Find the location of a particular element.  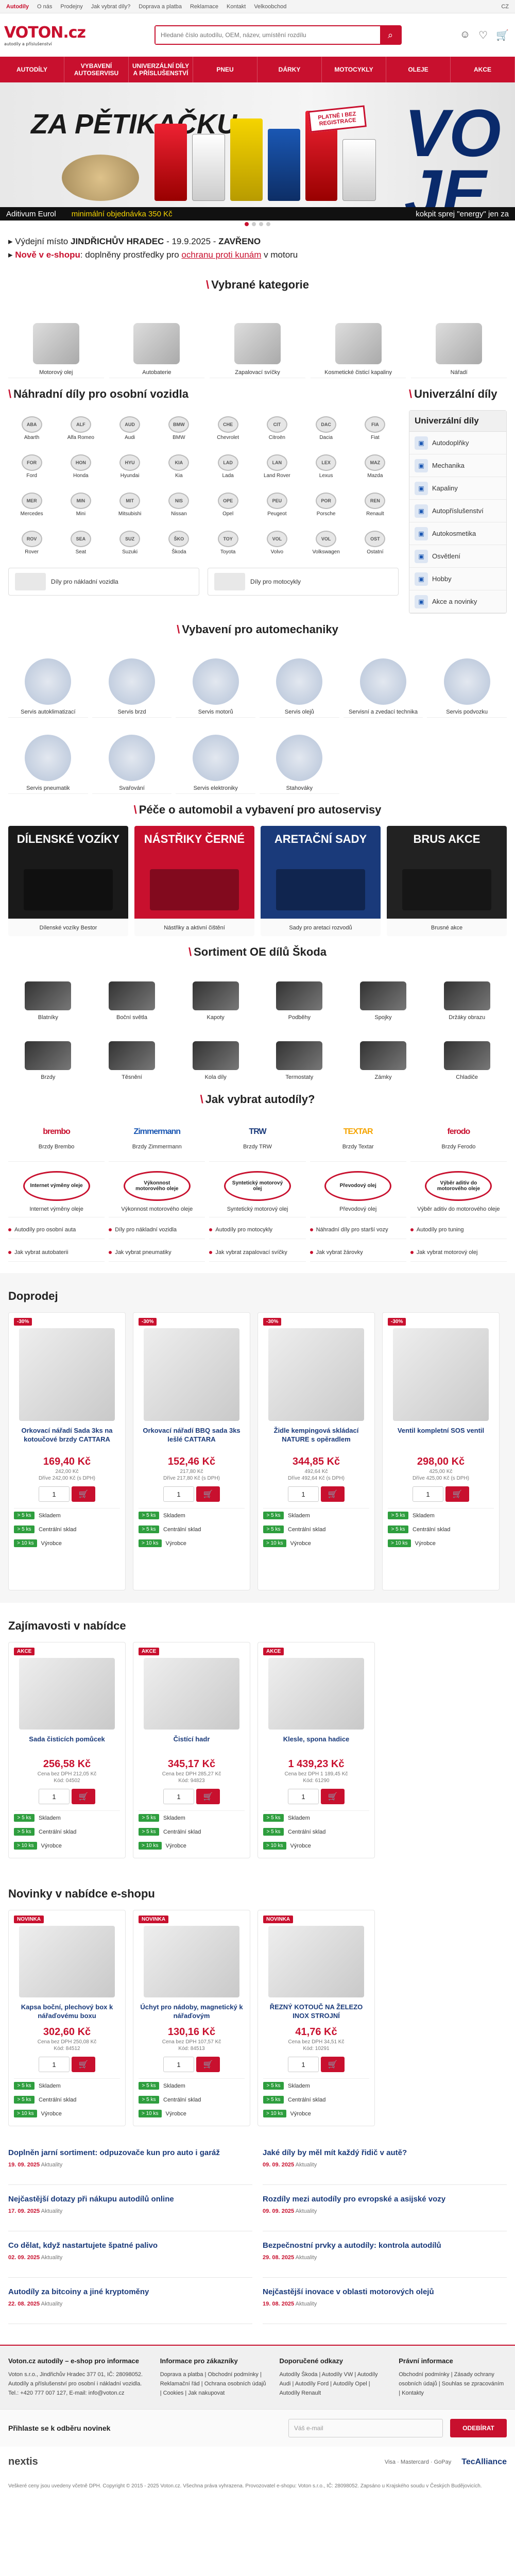

brand-item: REN Renault is located at coordinates (376, 504).